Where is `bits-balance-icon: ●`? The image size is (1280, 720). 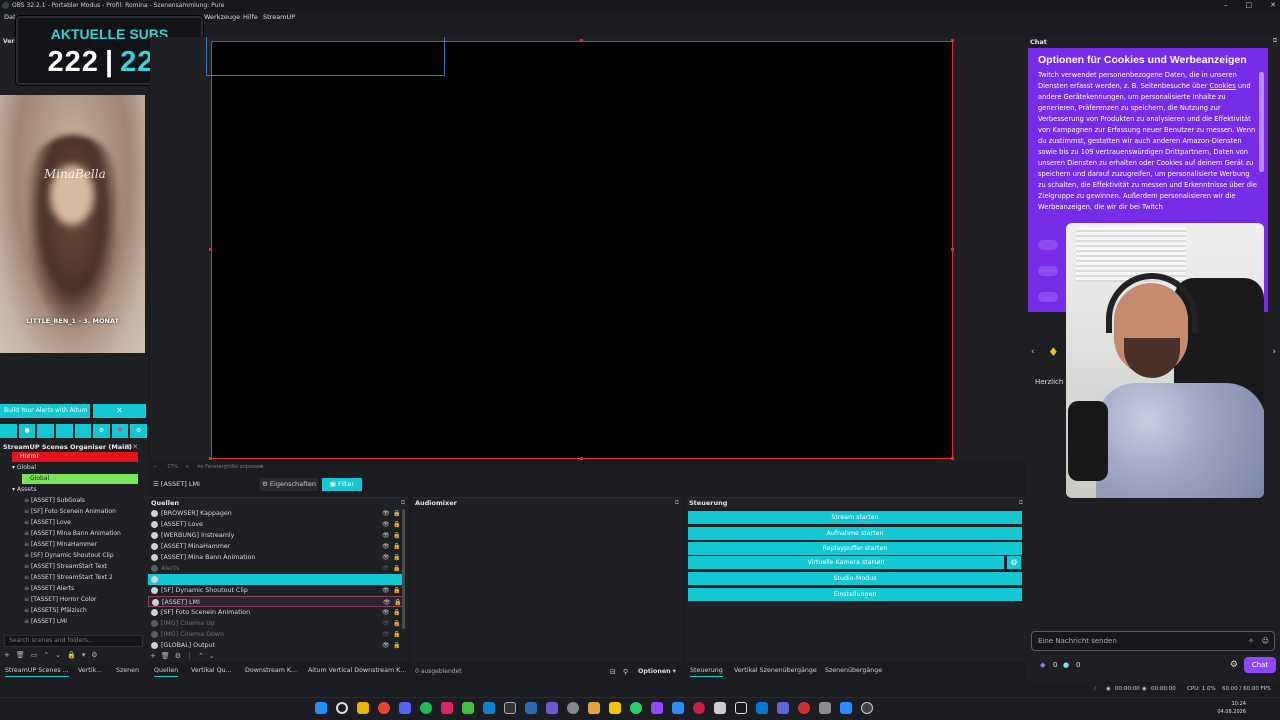
bits-balance-icon: ● is located at coordinates (1066, 665).